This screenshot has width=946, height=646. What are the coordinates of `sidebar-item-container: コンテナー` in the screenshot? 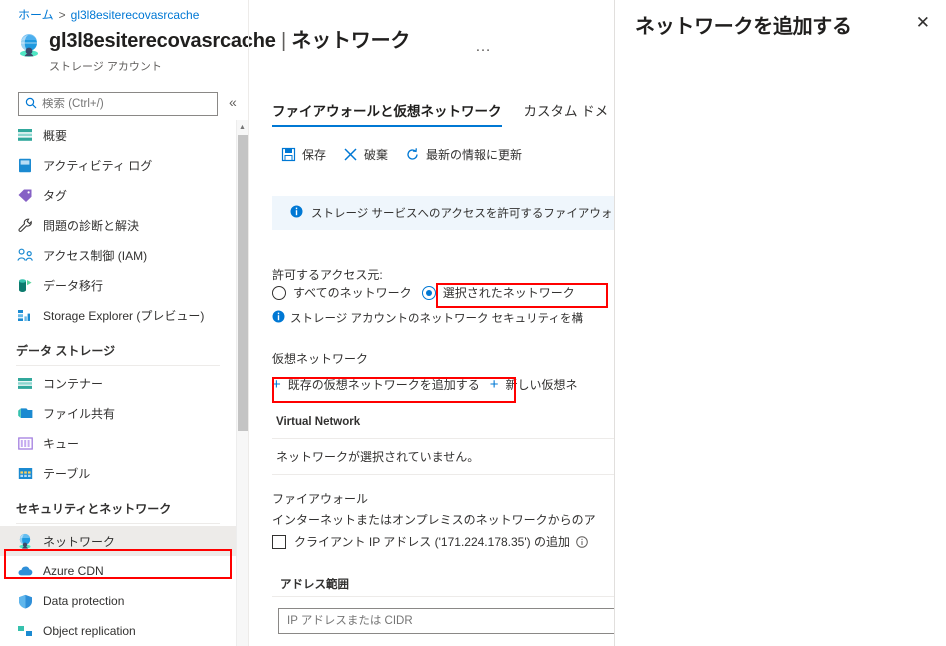 It's located at (118, 383).